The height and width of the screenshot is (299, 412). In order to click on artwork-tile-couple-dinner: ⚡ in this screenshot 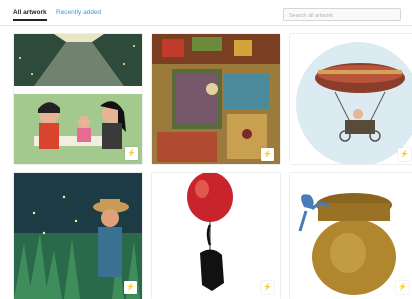, I will do `click(78, 99)`.